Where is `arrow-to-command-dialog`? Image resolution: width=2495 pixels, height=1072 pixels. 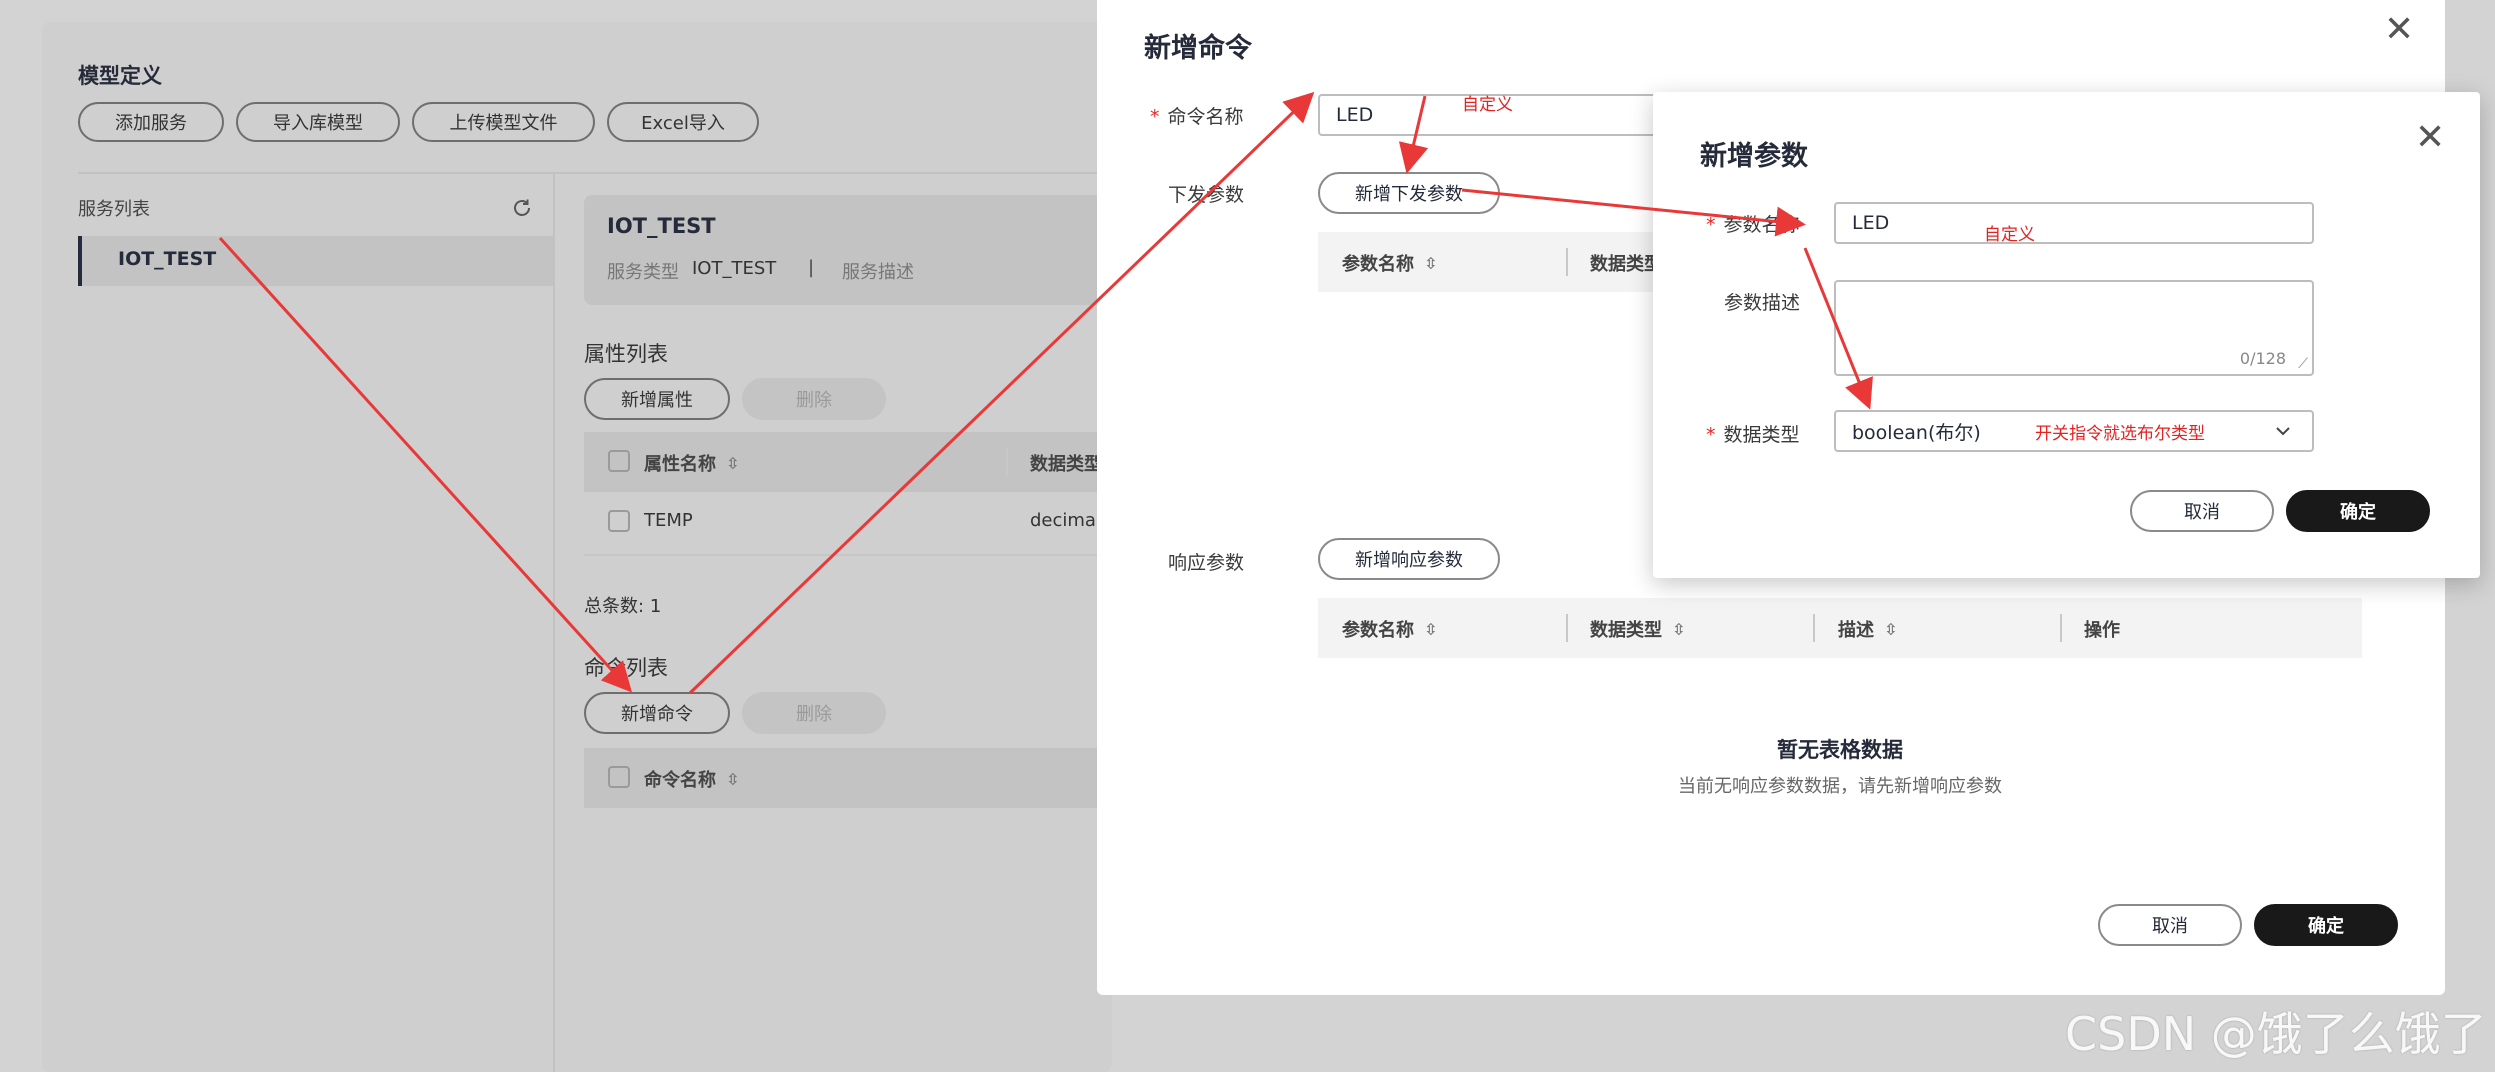
arrow-to-command-dialog is located at coordinates (1001, 393).